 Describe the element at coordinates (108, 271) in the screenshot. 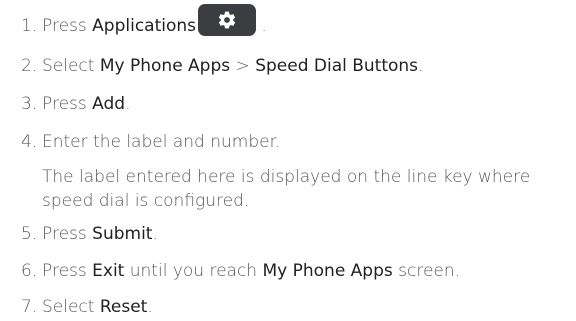

I see `exit-label: Exit` at that location.